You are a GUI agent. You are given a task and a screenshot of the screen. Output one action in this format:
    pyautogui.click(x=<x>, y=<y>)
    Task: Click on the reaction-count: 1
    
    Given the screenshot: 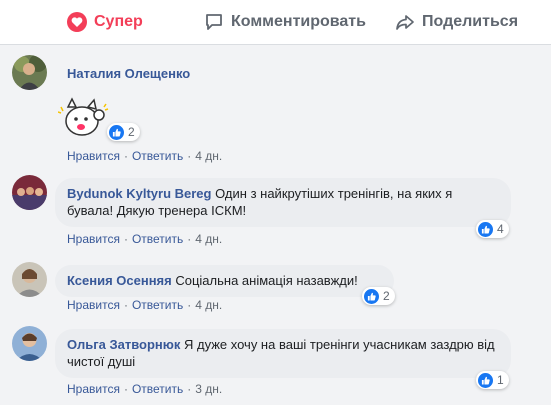 What is the action you would take?
    pyautogui.click(x=492, y=380)
    